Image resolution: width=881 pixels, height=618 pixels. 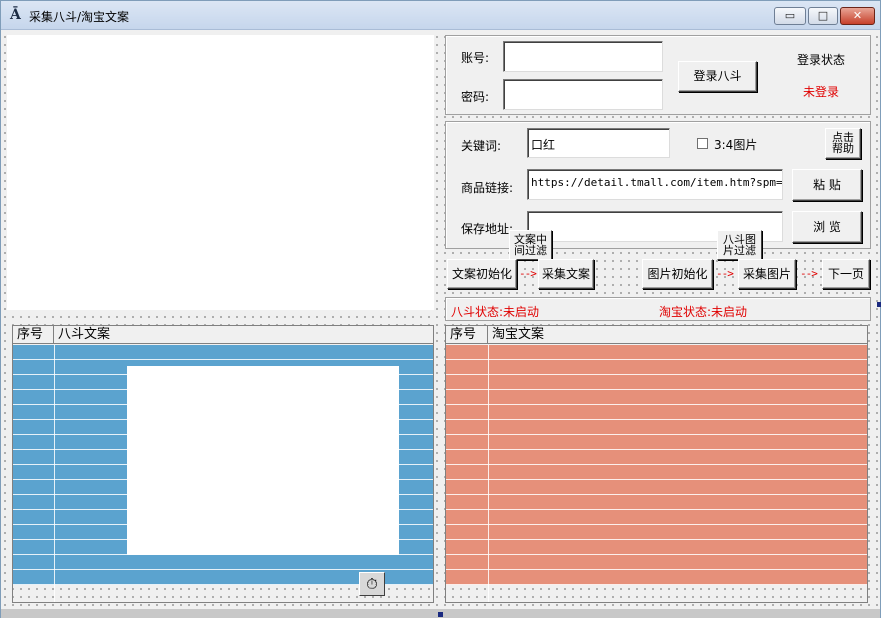 I want to click on copy-filter-button: 文案中 间过滤, so click(x=530, y=245).